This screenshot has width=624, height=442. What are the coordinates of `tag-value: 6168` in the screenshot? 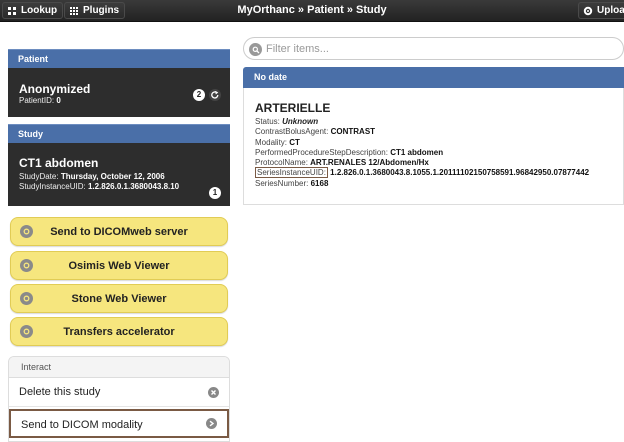 It's located at (319, 183).